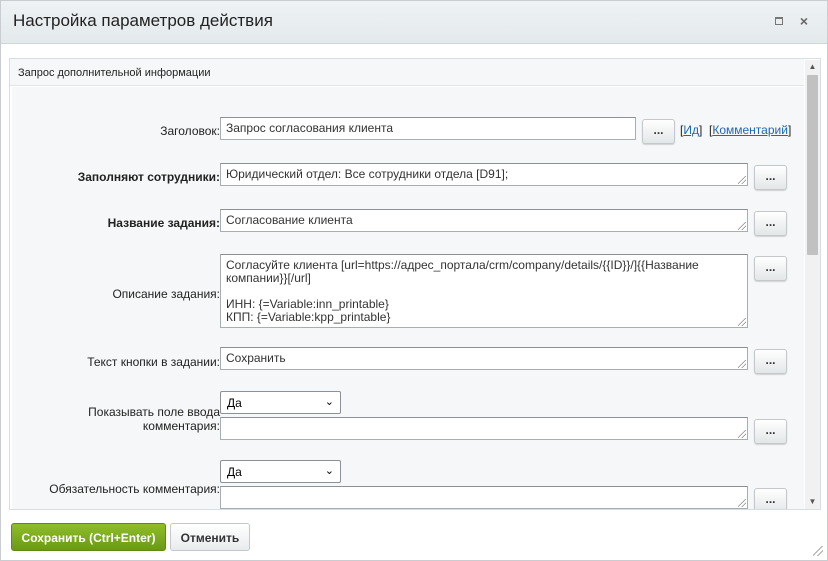 This screenshot has width=828, height=561. Describe the element at coordinates (280, 471) in the screenshot. I see `comment-required-select: Да ⌄` at that location.